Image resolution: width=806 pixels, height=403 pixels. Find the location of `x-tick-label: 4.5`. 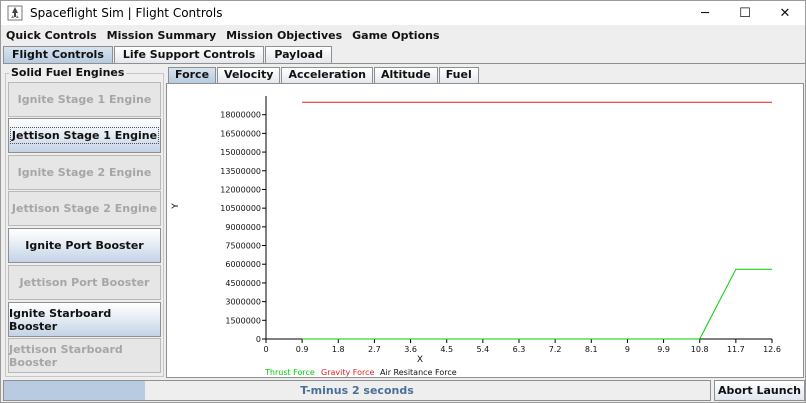

x-tick-label: 4.5 is located at coordinates (446, 349).